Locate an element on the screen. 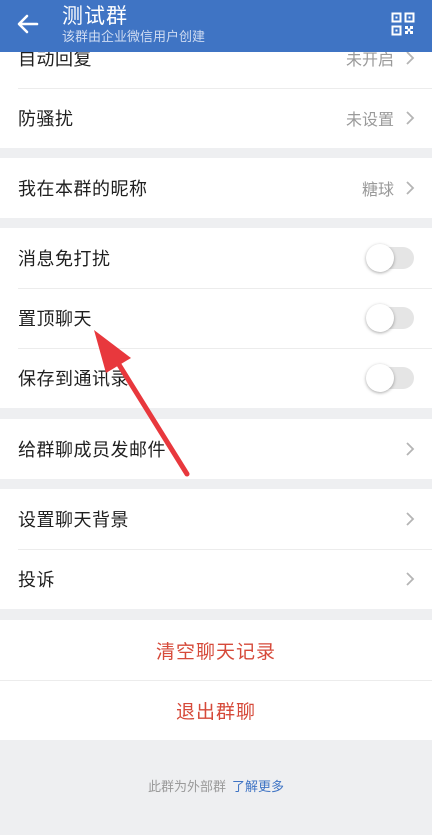  mute-notifications-toggle is located at coordinates (390, 258).